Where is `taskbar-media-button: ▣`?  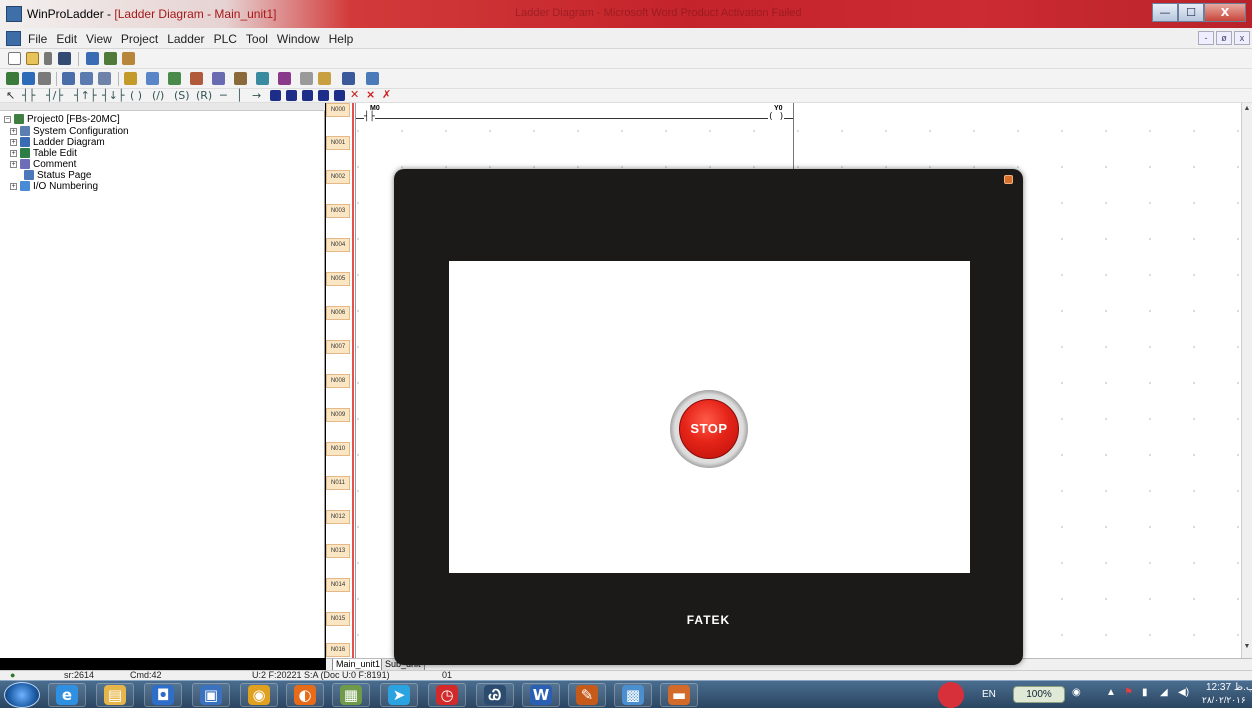
taskbar-media-button: ▣ is located at coordinates (211, 695).